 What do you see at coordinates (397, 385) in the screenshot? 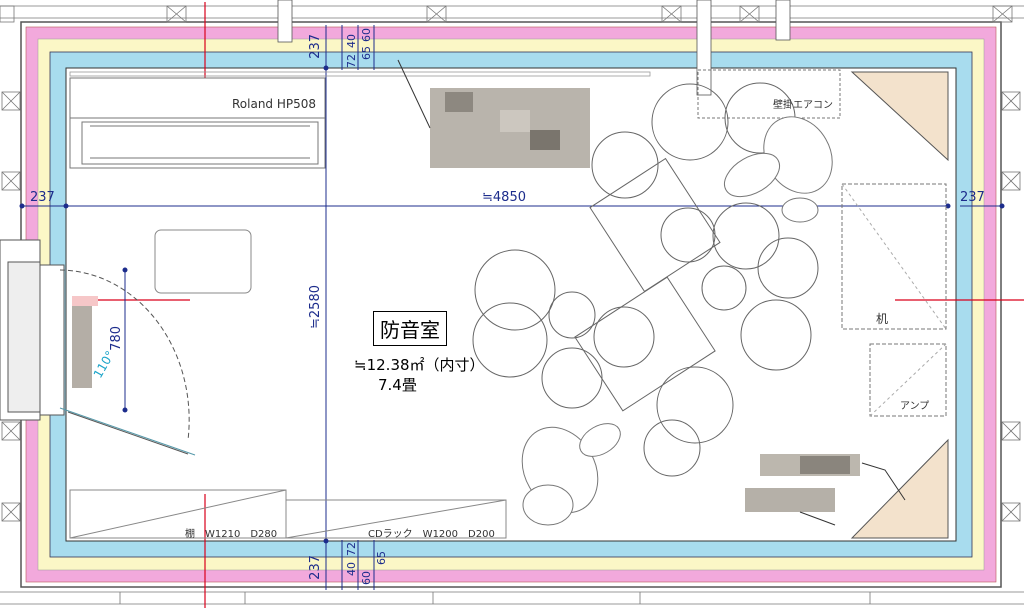
I see `room-tatami: 7.4畳` at bounding box center [397, 385].